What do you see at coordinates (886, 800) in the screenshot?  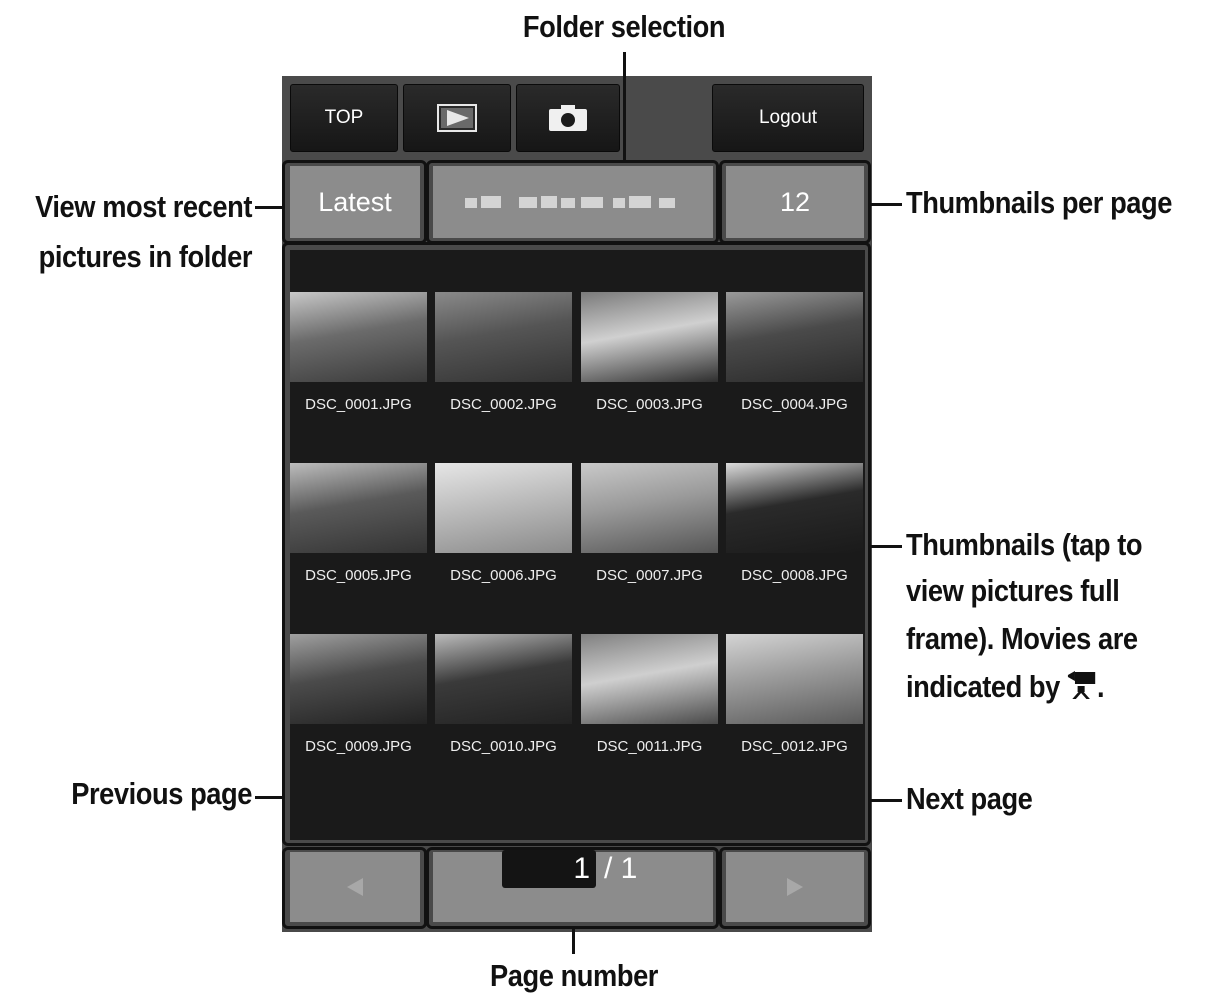 I see `leader-next-page` at bounding box center [886, 800].